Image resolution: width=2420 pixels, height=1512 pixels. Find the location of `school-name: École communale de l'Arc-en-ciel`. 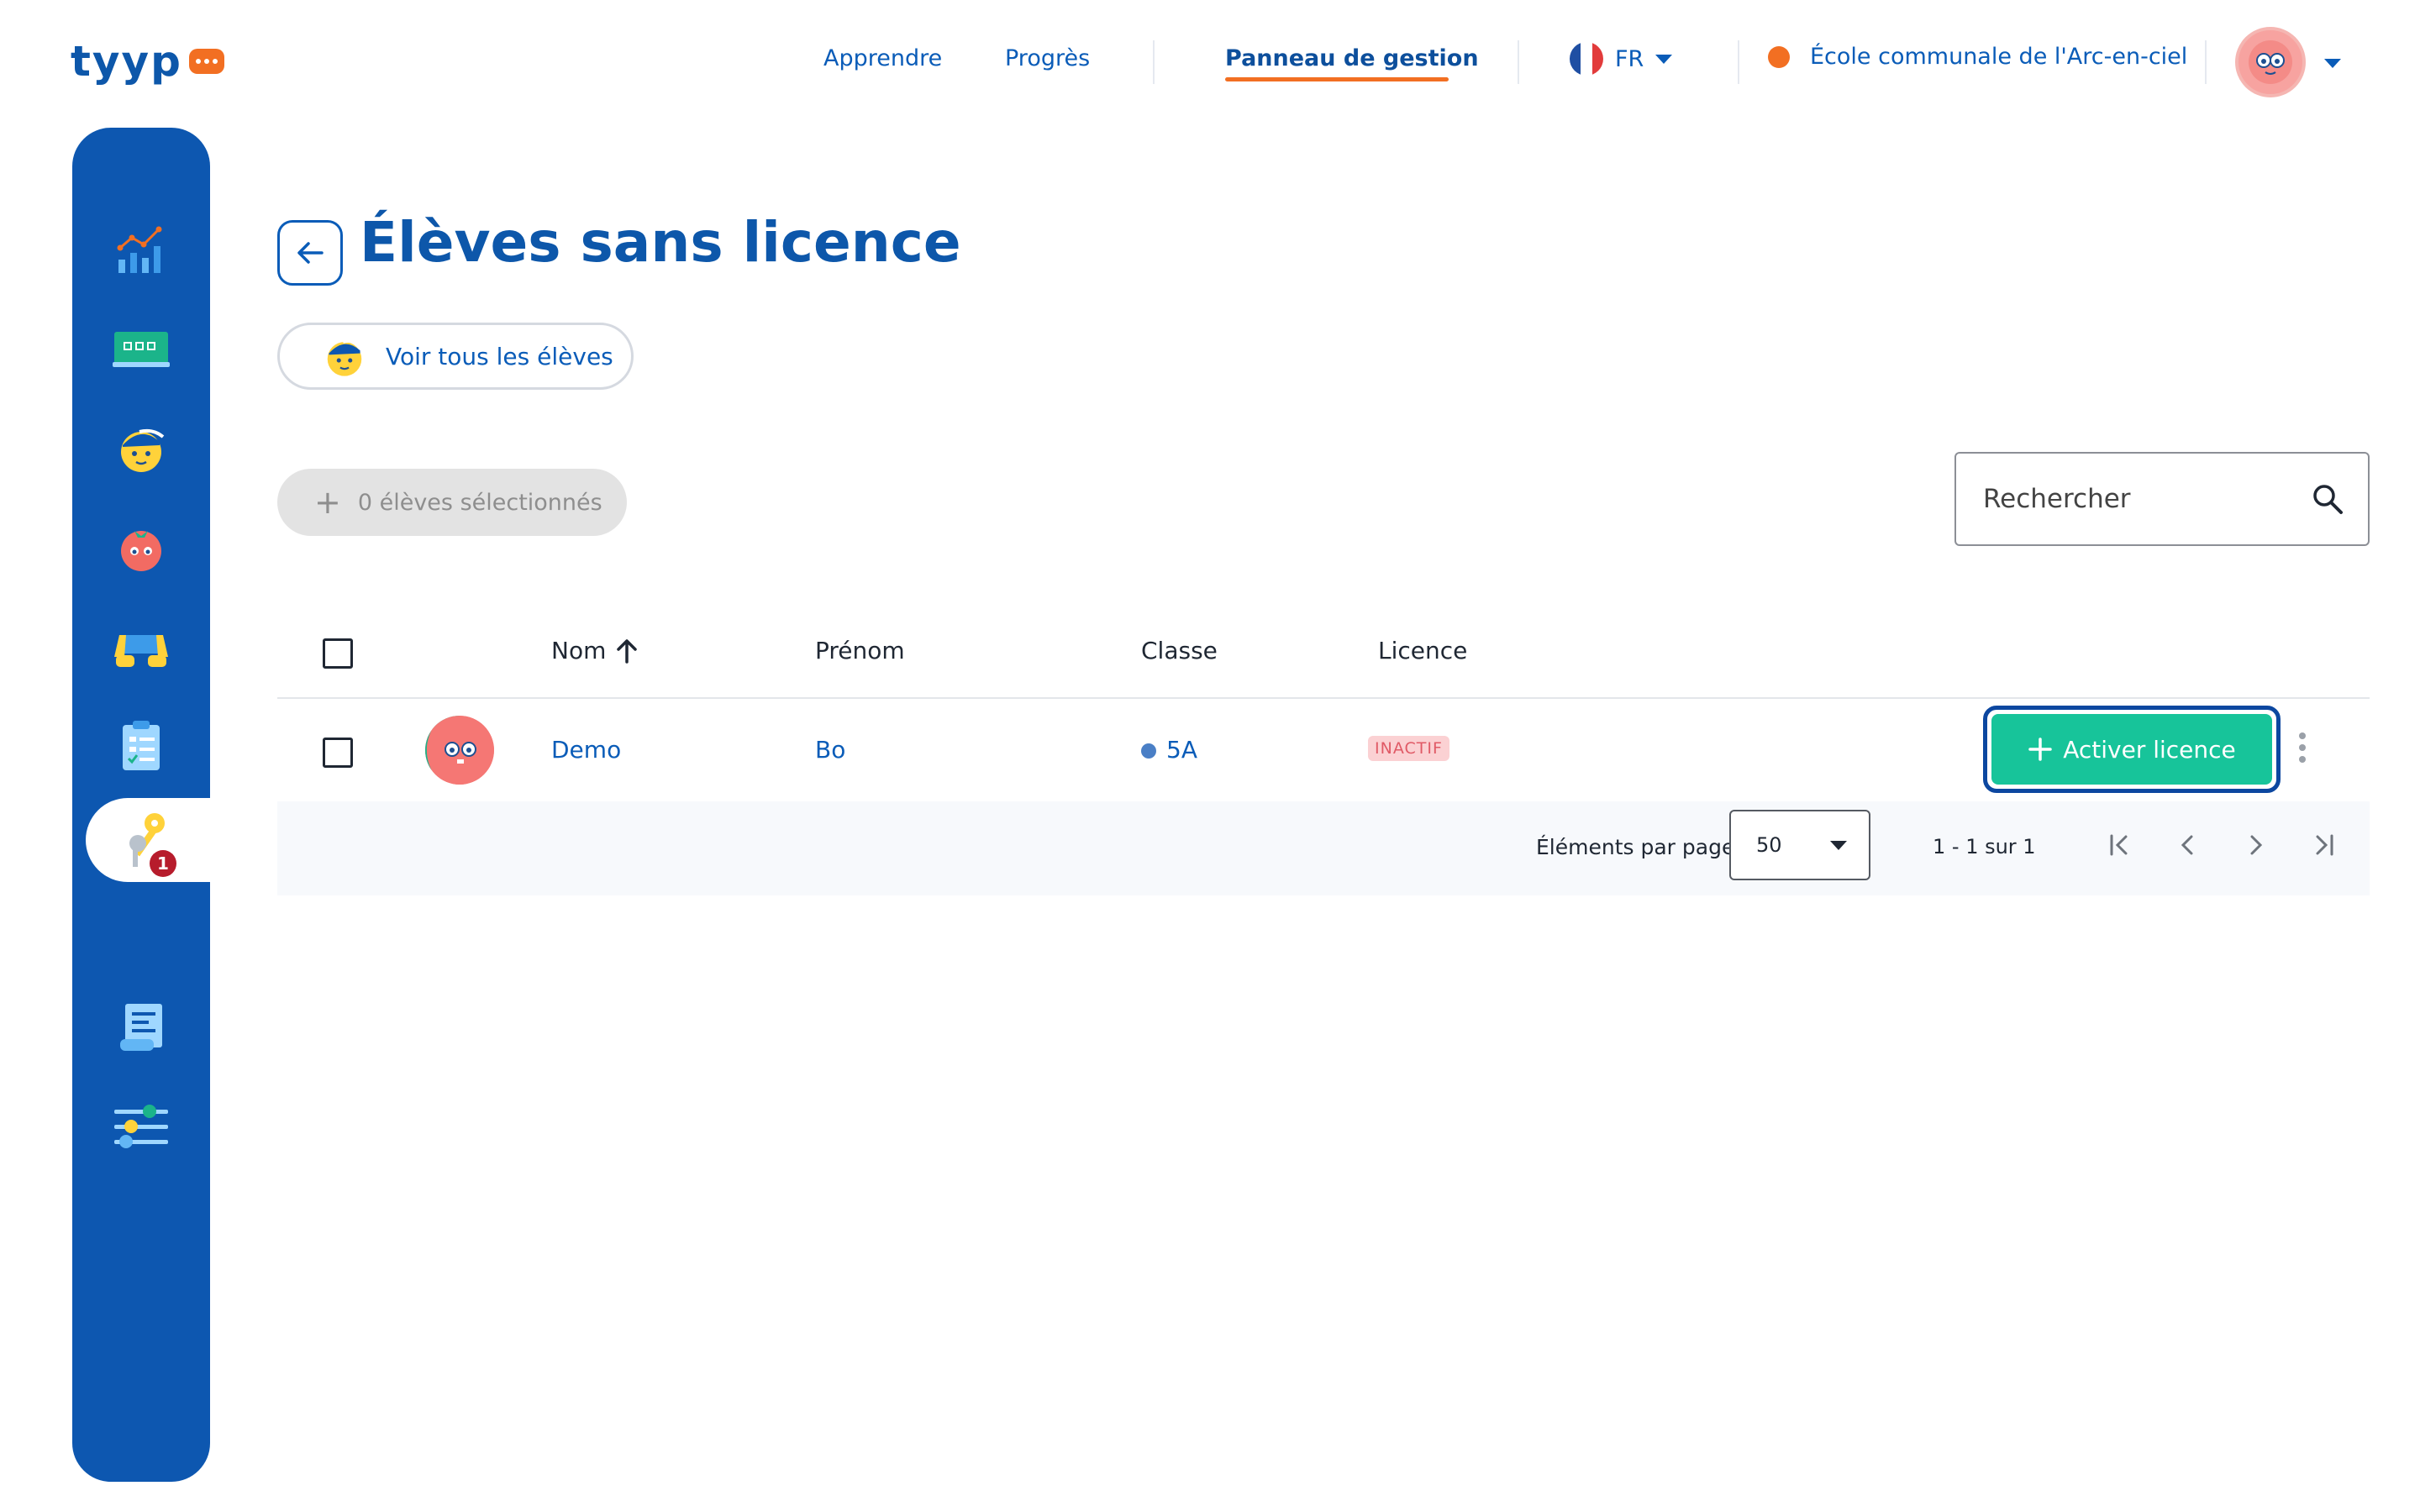

school-name: École communale de l'Arc-en-ciel is located at coordinates (1999, 57).